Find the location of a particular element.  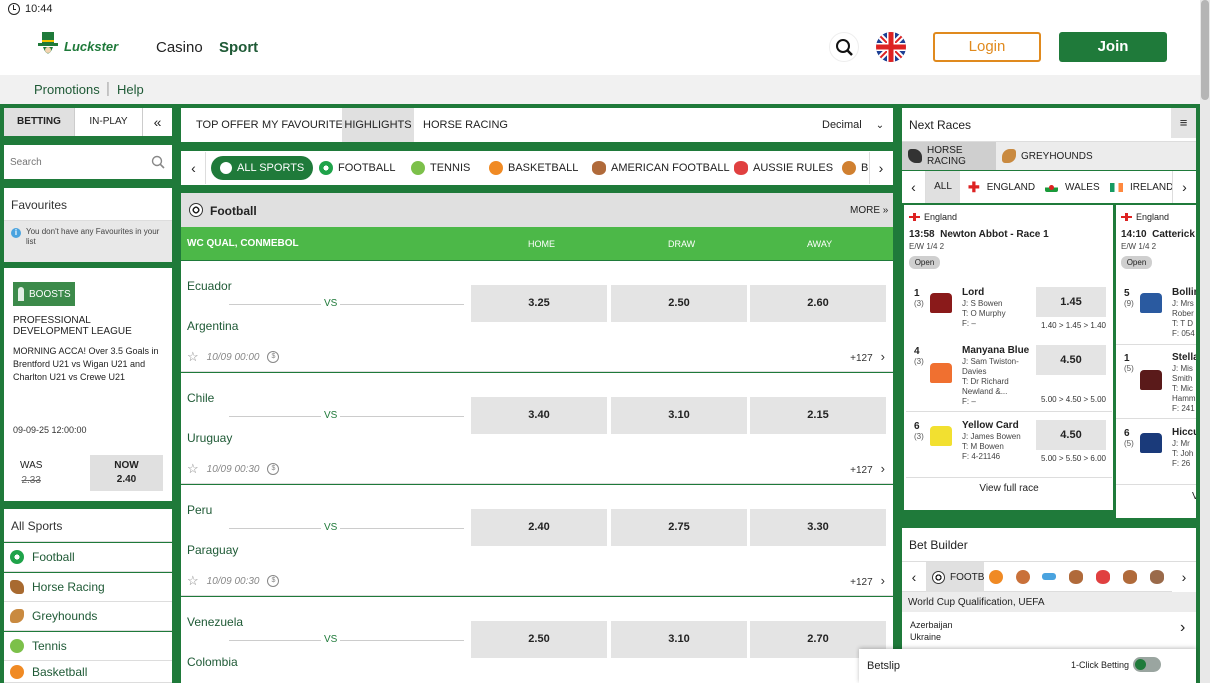

sidebar-item-horse-racing: Horse Racing is located at coordinates (88, 587).